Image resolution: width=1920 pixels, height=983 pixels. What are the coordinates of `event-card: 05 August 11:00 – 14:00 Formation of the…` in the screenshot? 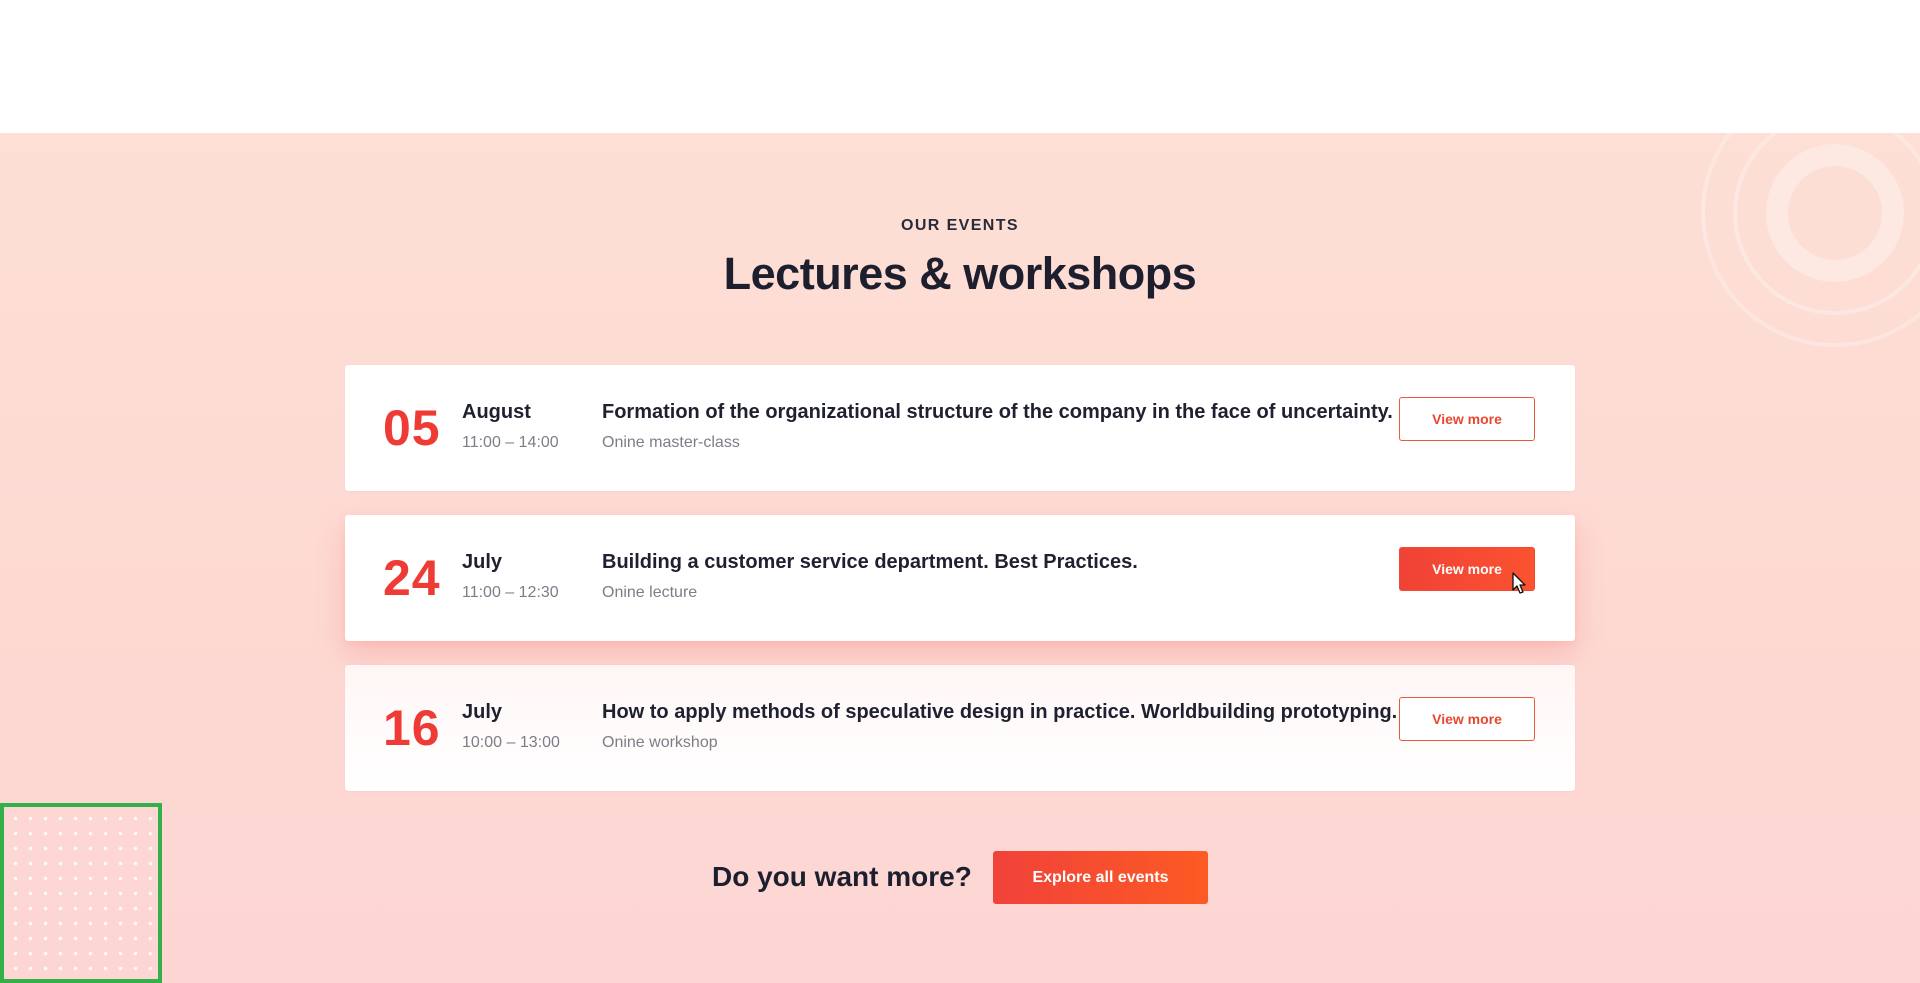 It's located at (960, 428).